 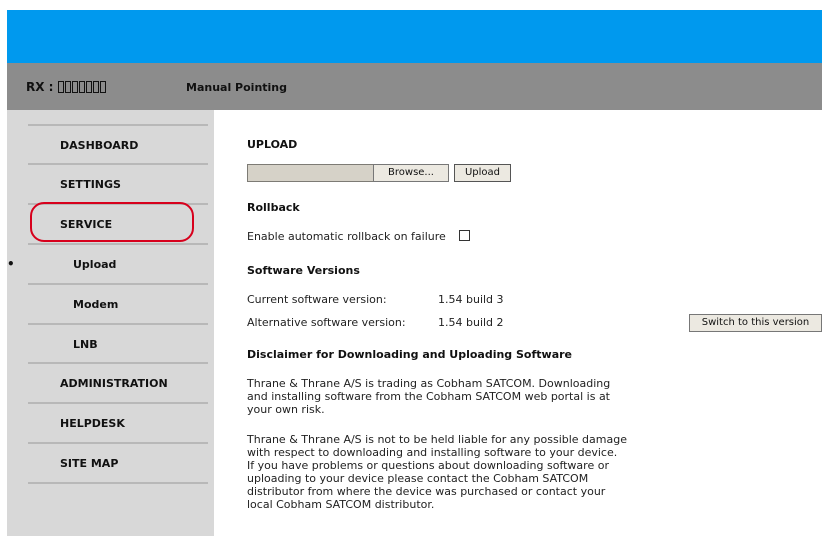 What do you see at coordinates (414, 36) in the screenshot?
I see `top-banner` at bounding box center [414, 36].